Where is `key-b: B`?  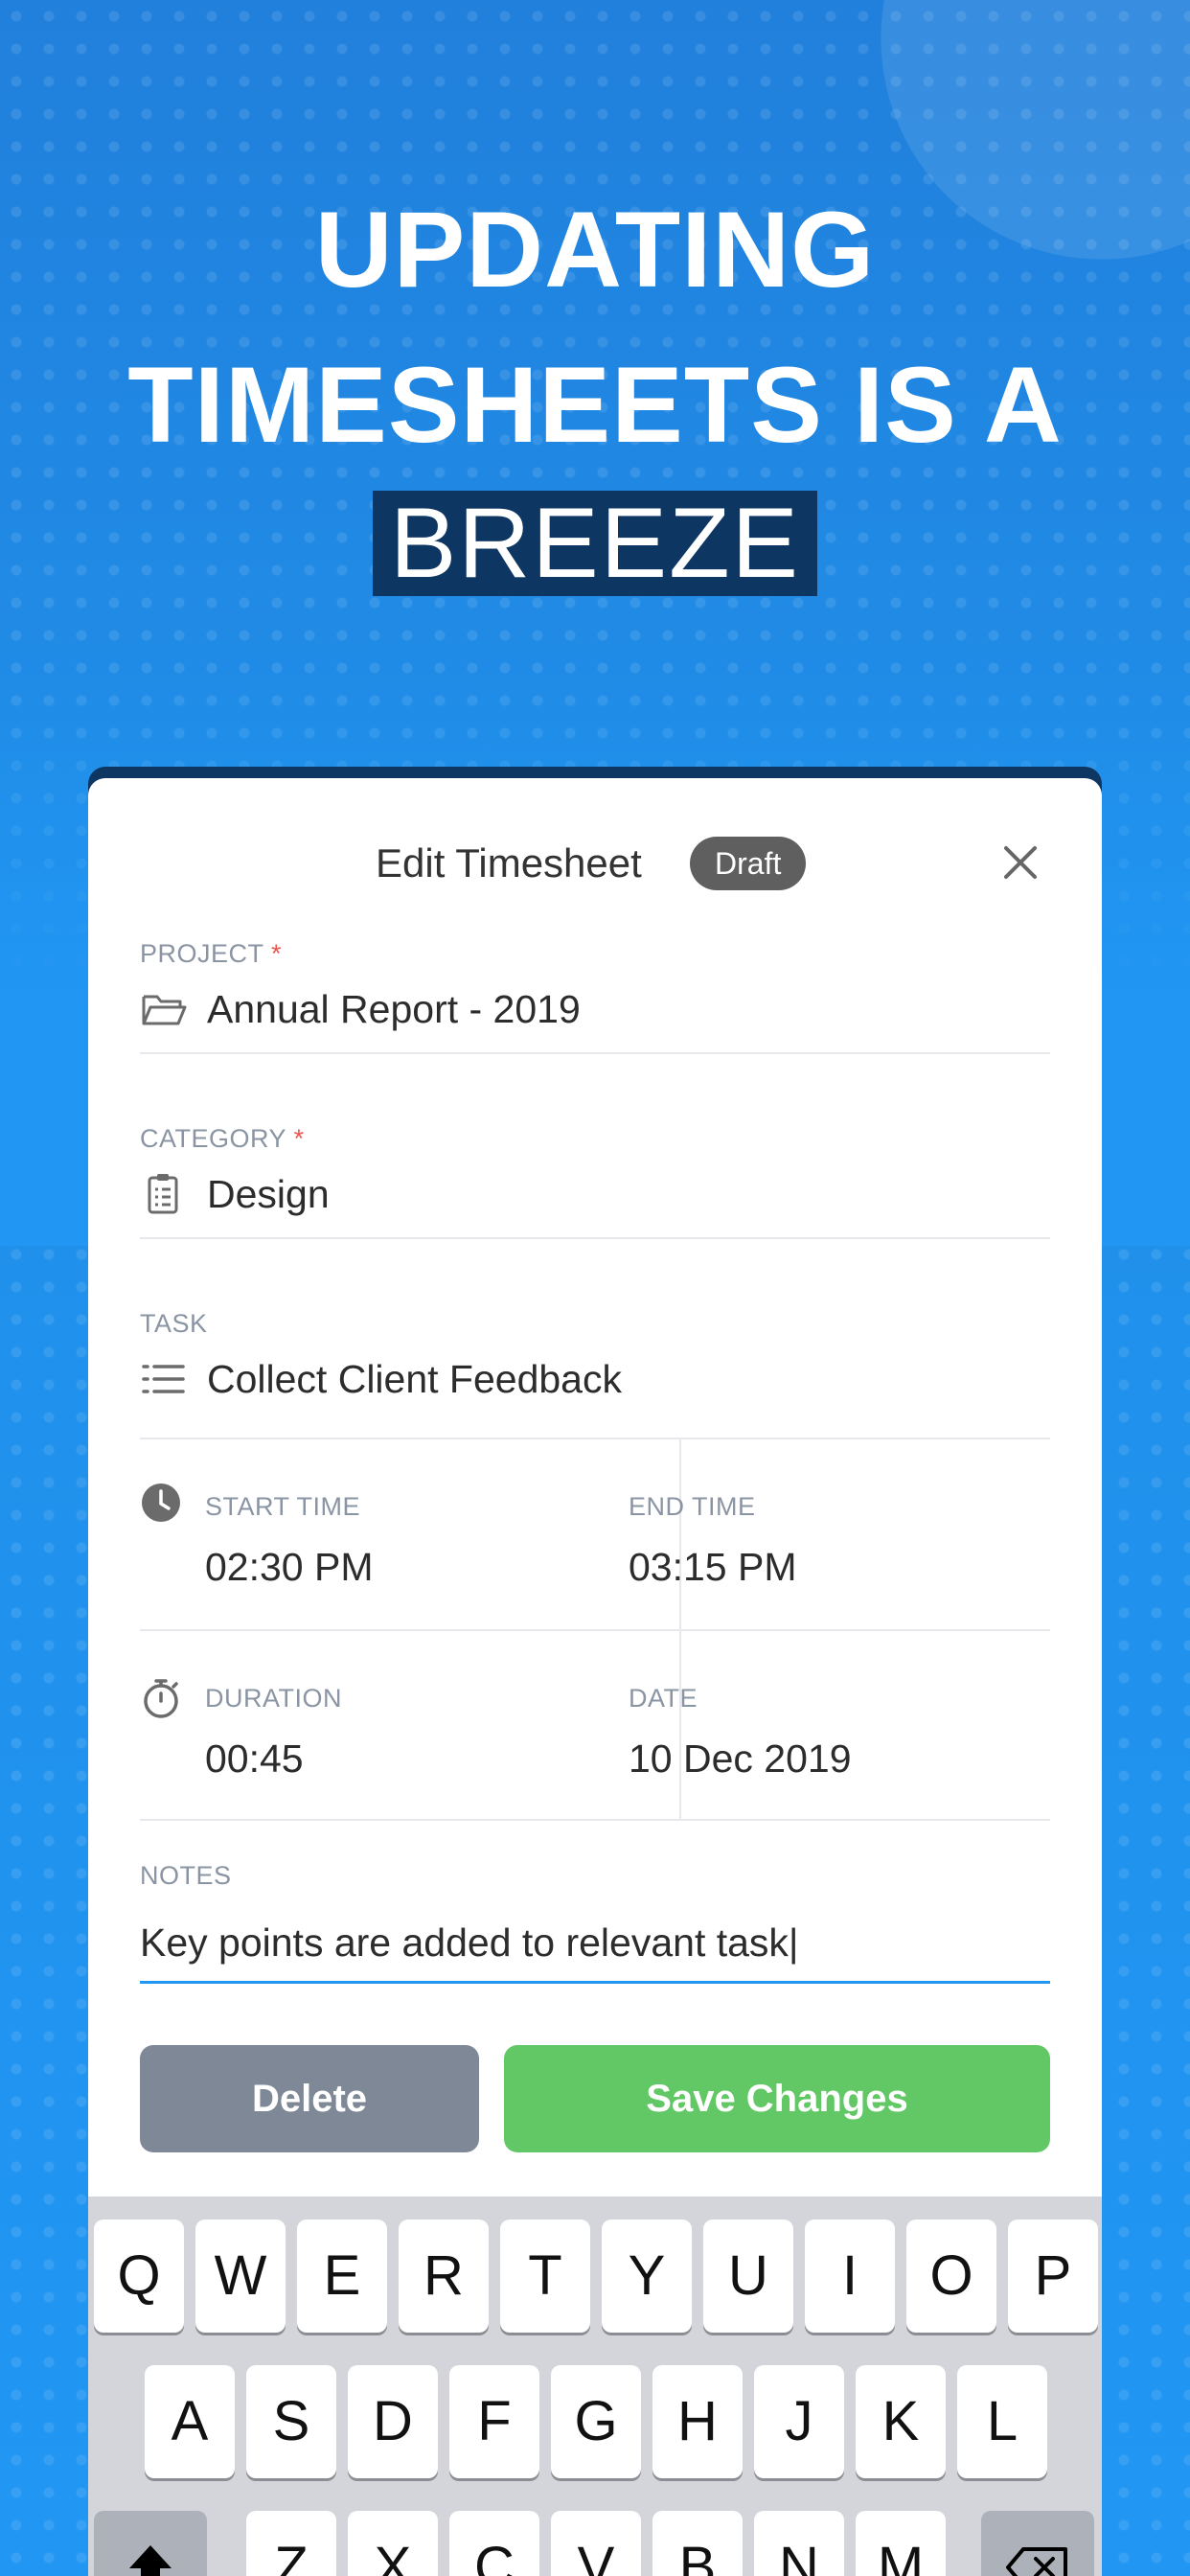 key-b: B is located at coordinates (698, 2543).